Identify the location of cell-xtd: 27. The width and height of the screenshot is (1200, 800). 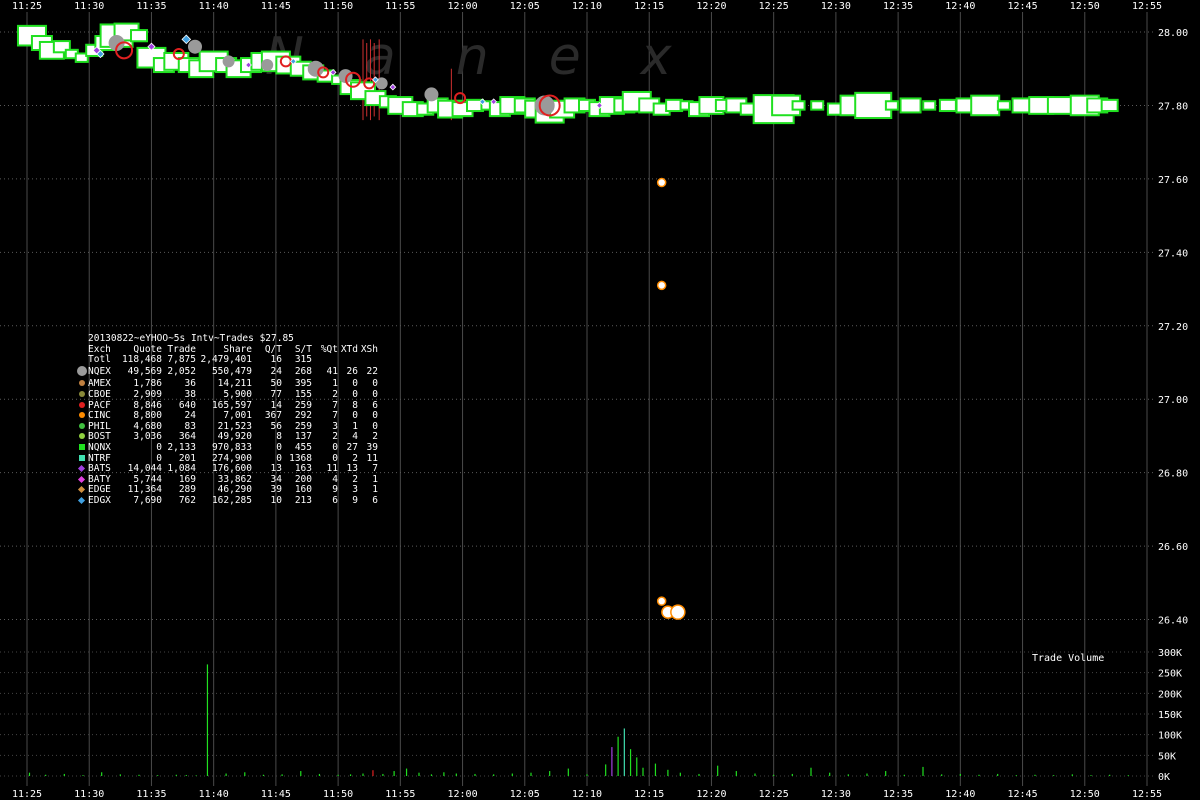
(352, 447).